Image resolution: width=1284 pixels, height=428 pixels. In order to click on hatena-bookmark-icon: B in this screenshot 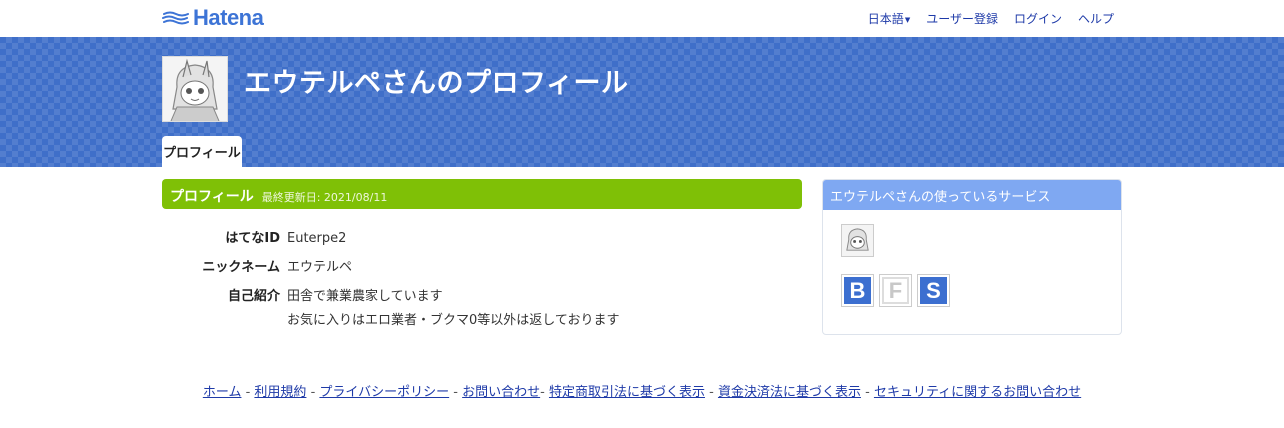, I will do `click(857, 290)`.